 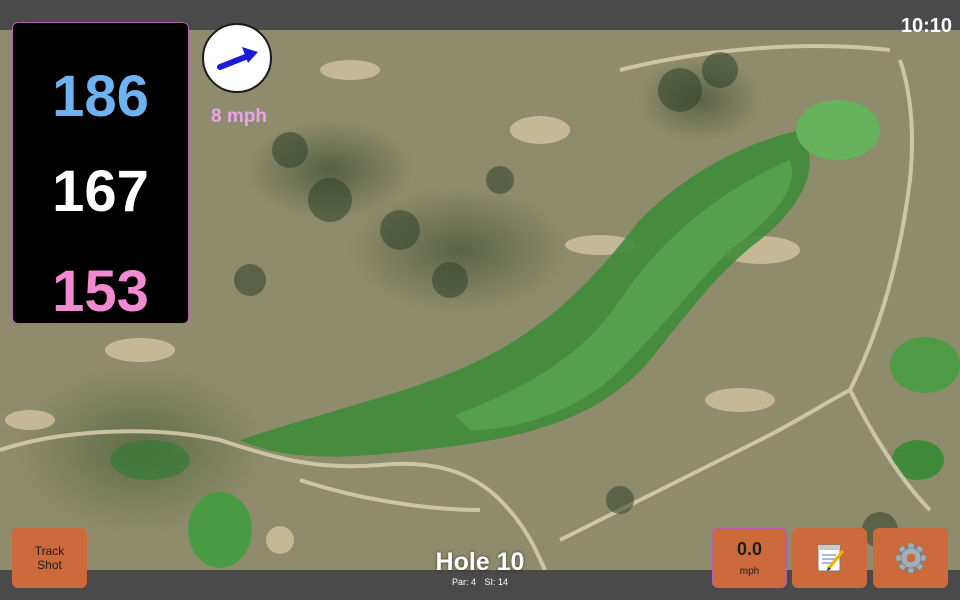 I want to click on track-shot-label-line1: Track, so click(x=49, y=551).